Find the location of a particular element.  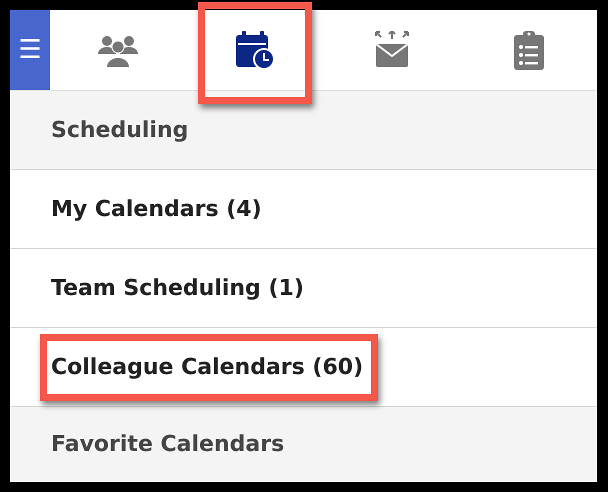

menu-button: ☰ is located at coordinates (30, 50).